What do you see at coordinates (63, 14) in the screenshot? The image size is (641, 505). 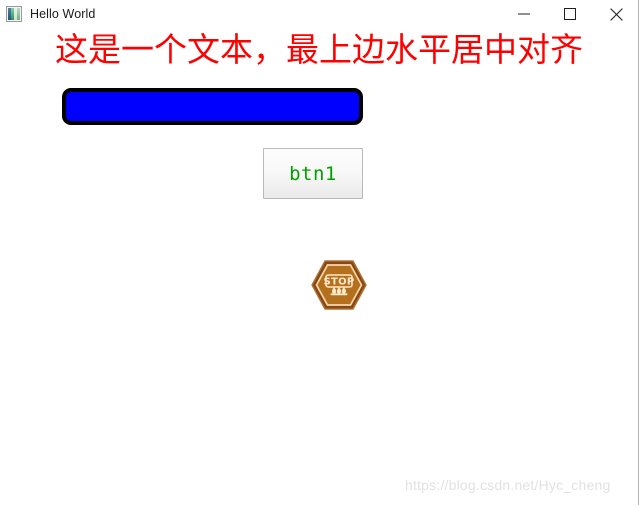 I see `window-title: Hello World` at bounding box center [63, 14].